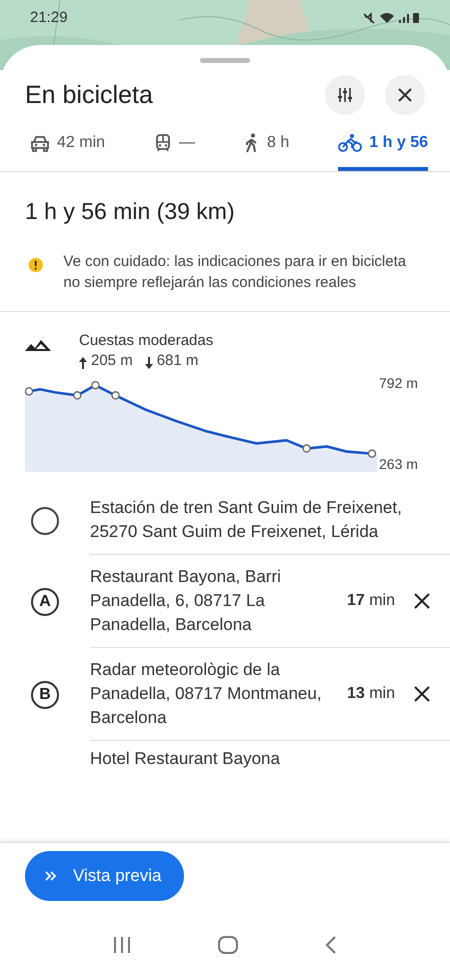 Image resolution: width=450 pixels, height=975 pixels. What do you see at coordinates (331, 945) in the screenshot?
I see `back-icon` at bounding box center [331, 945].